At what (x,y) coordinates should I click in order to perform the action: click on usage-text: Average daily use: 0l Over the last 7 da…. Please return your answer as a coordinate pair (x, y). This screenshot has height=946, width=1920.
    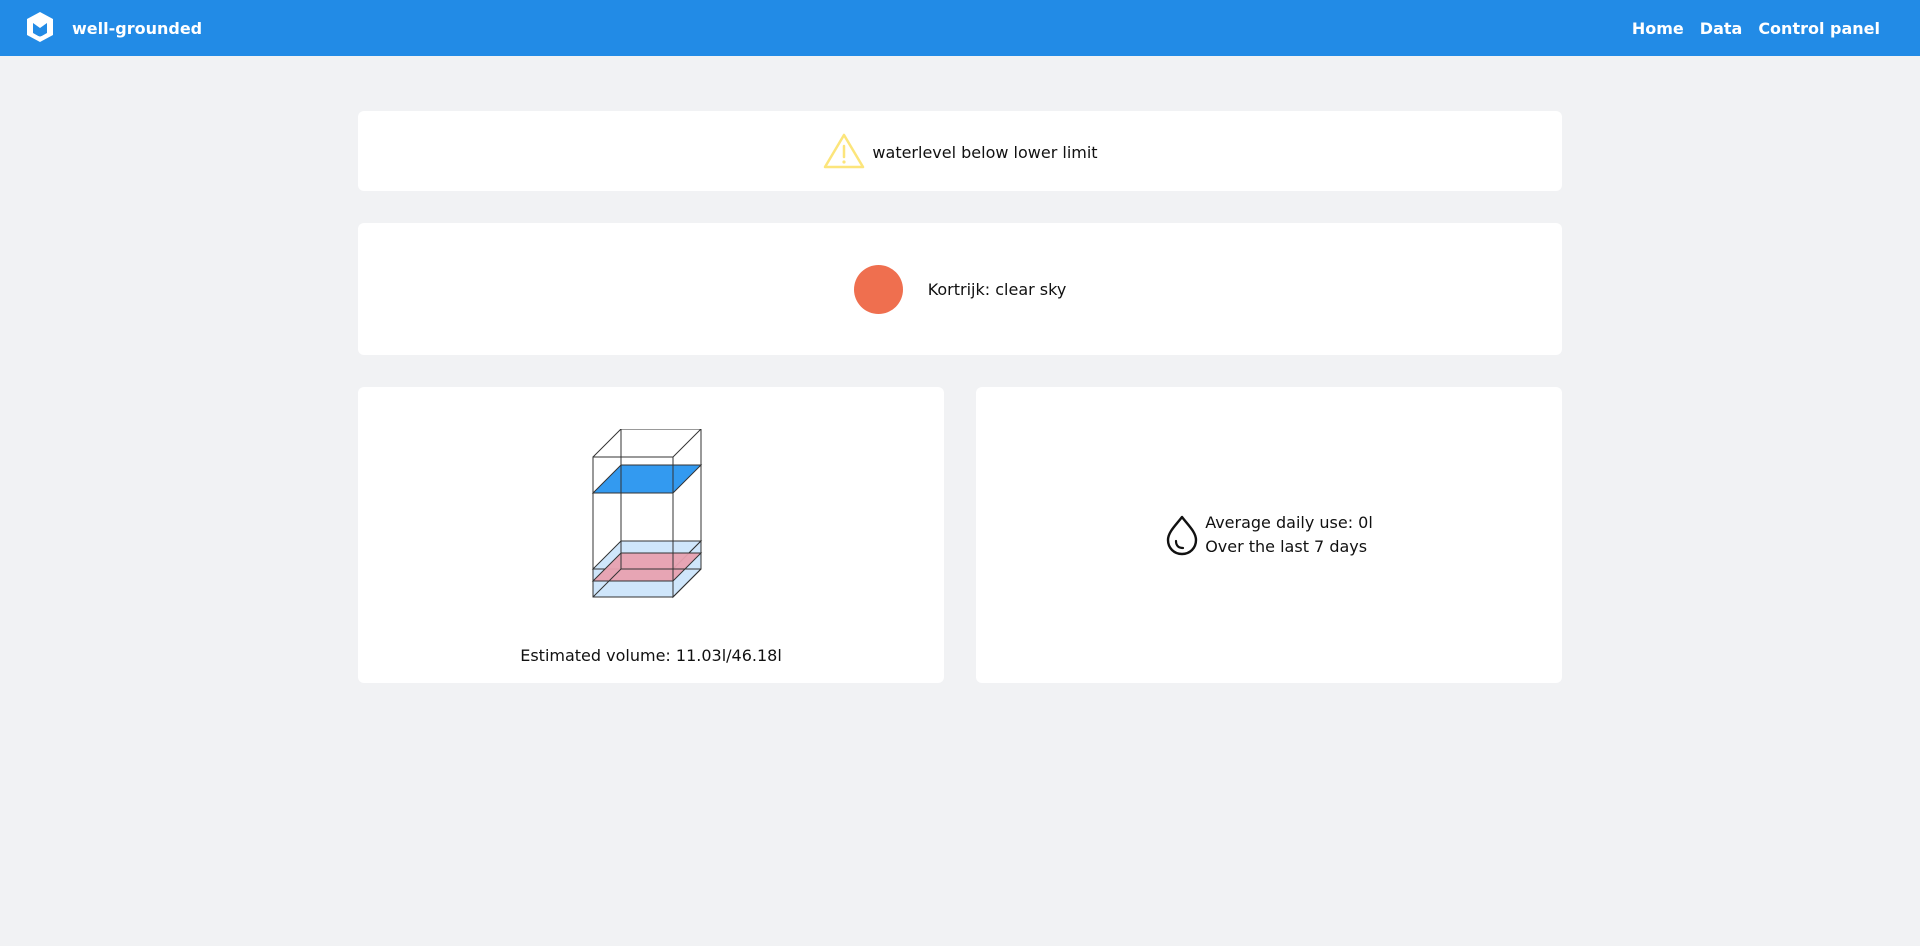
    Looking at the image, I should click on (1289, 535).